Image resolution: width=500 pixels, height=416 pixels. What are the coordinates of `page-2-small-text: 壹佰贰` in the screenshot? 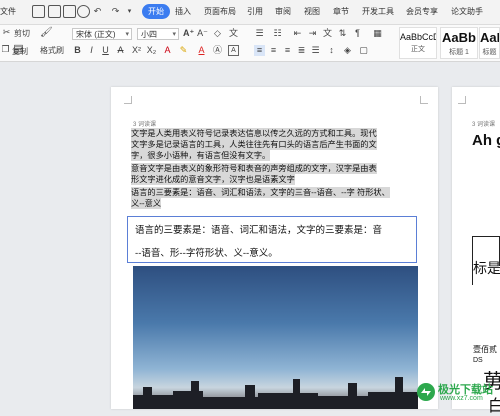 It's located at (485, 349).